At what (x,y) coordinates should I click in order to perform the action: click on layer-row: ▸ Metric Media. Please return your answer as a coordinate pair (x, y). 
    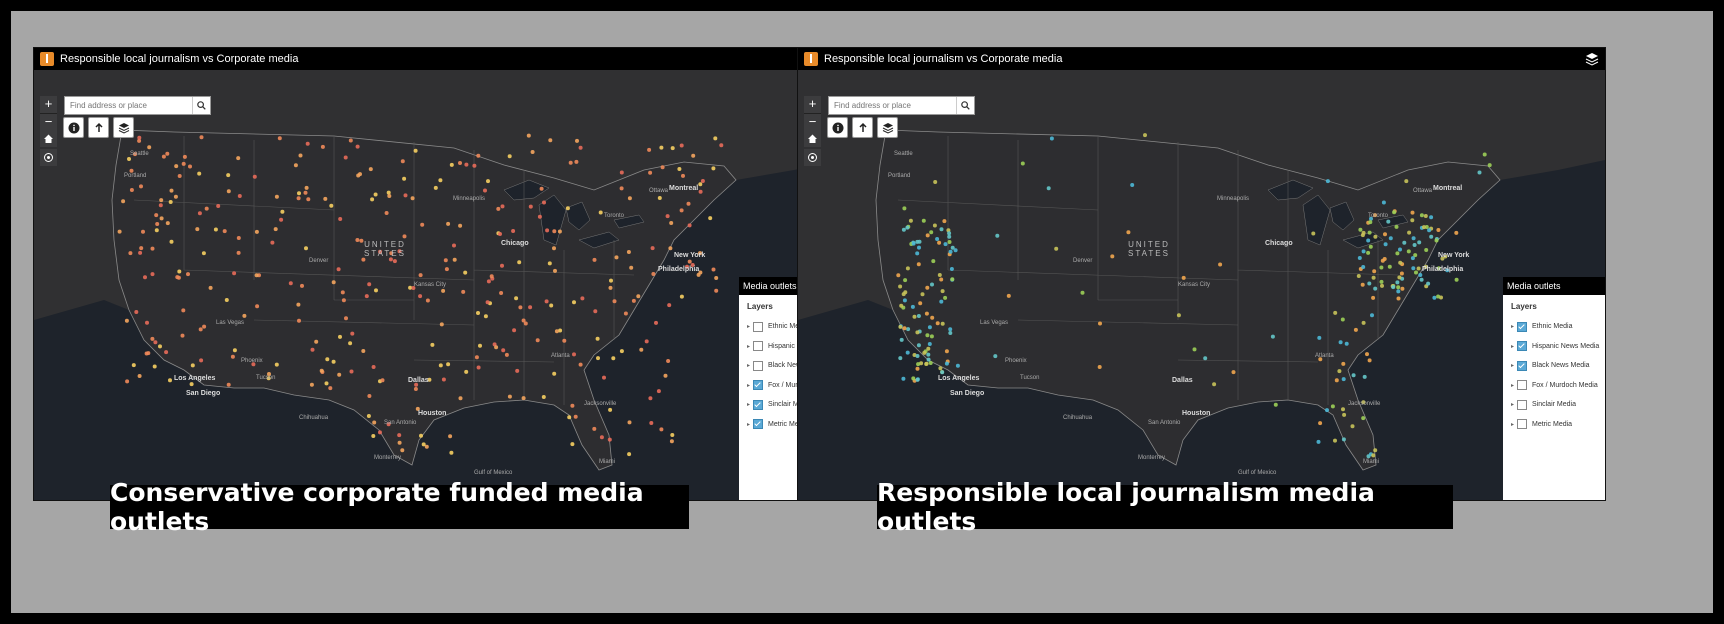
    Looking at the image, I should click on (1554, 425).